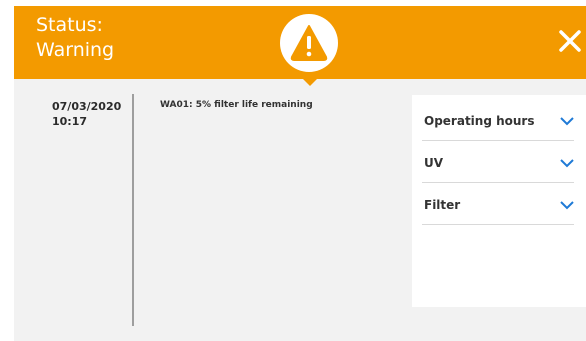  What do you see at coordinates (310, 82) in the screenshot?
I see `header-pointer` at bounding box center [310, 82].